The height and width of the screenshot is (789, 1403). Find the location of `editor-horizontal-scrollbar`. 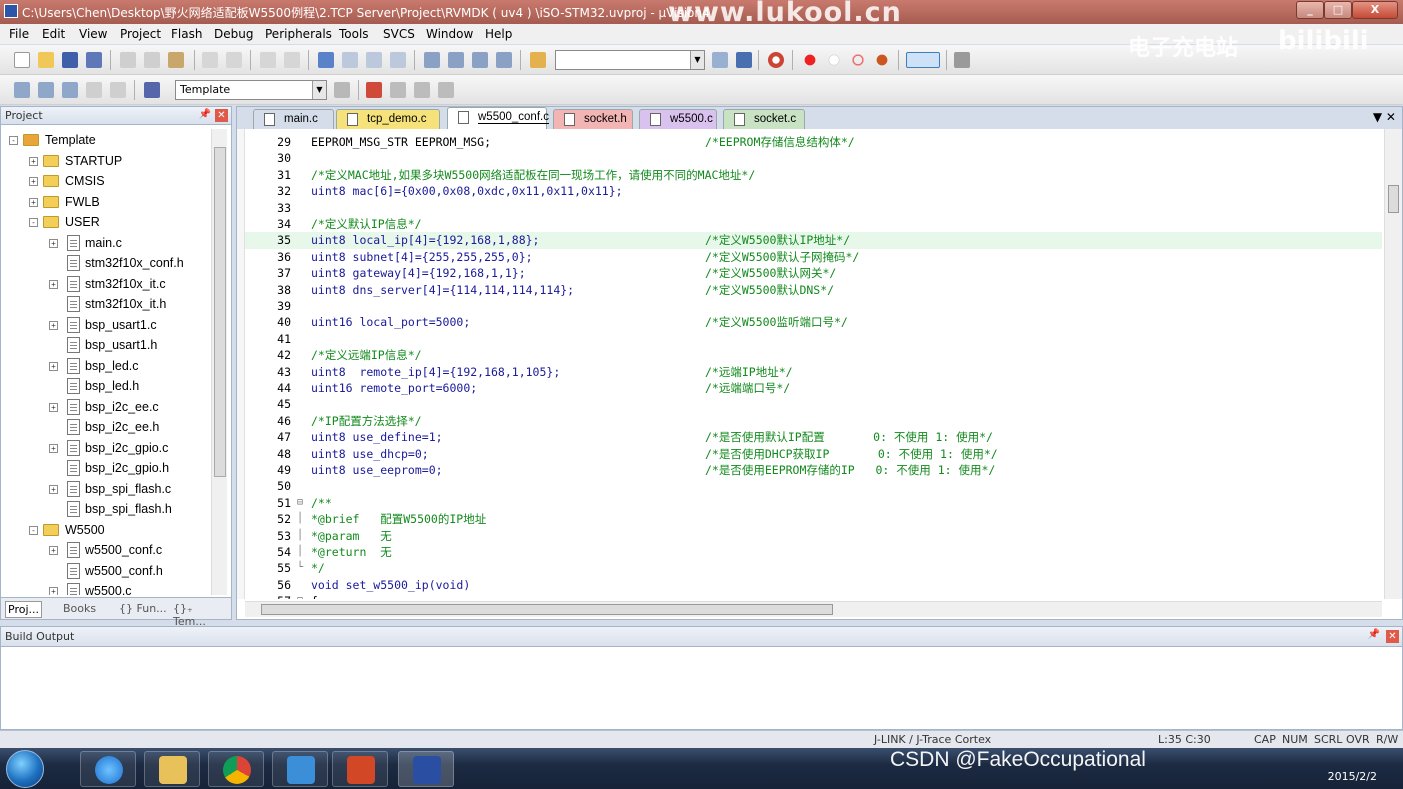

editor-horizontal-scrollbar is located at coordinates (813, 609).